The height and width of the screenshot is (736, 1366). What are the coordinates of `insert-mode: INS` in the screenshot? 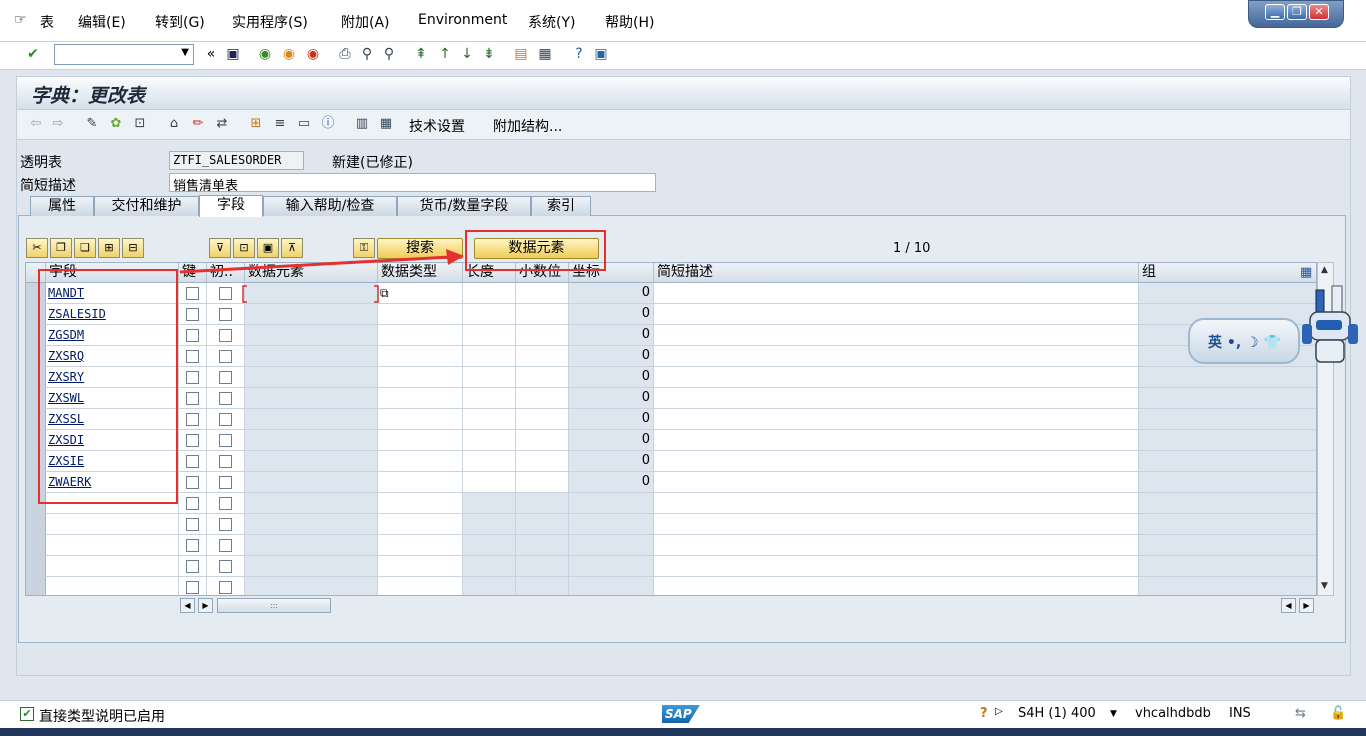 It's located at (1240, 713).